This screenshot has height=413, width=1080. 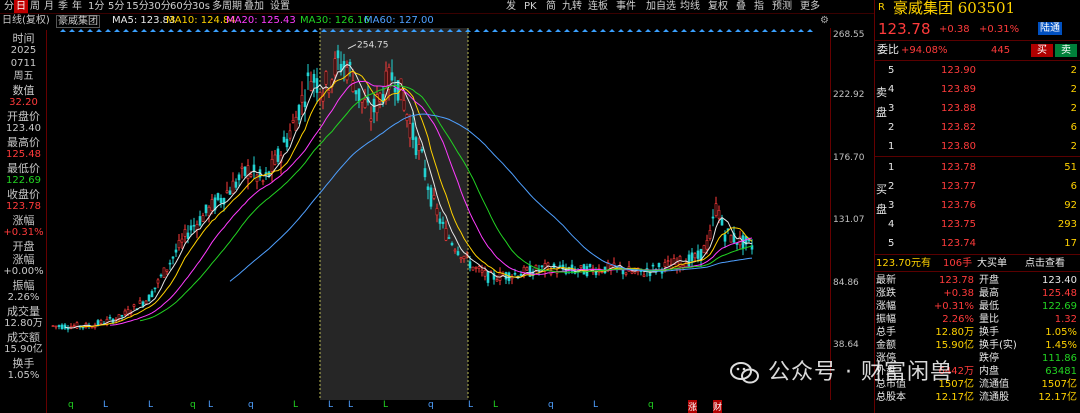 I want to click on event-marker: 涨, so click(x=693, y=406).